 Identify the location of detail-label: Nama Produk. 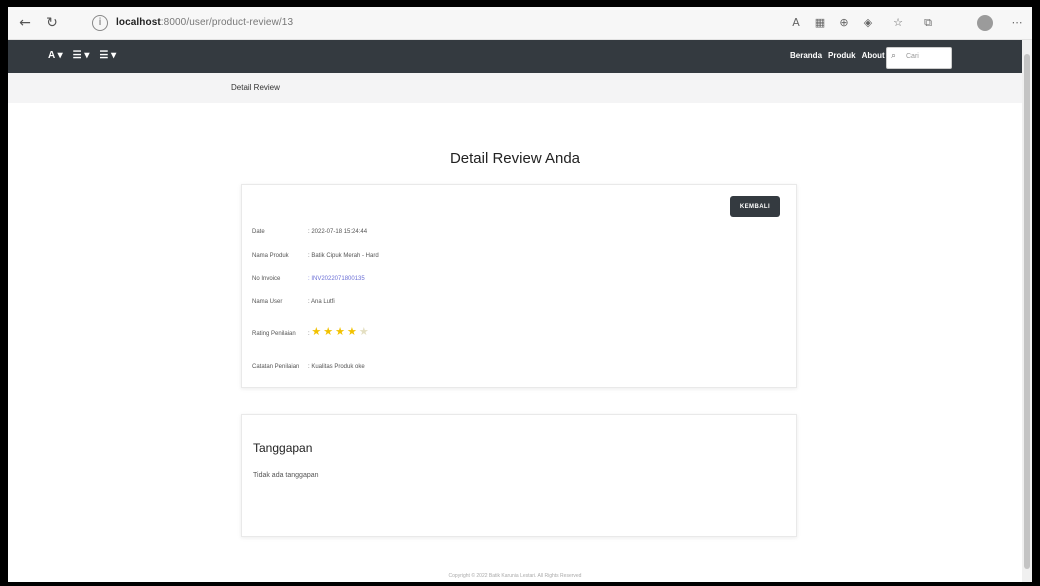
(270, 256).